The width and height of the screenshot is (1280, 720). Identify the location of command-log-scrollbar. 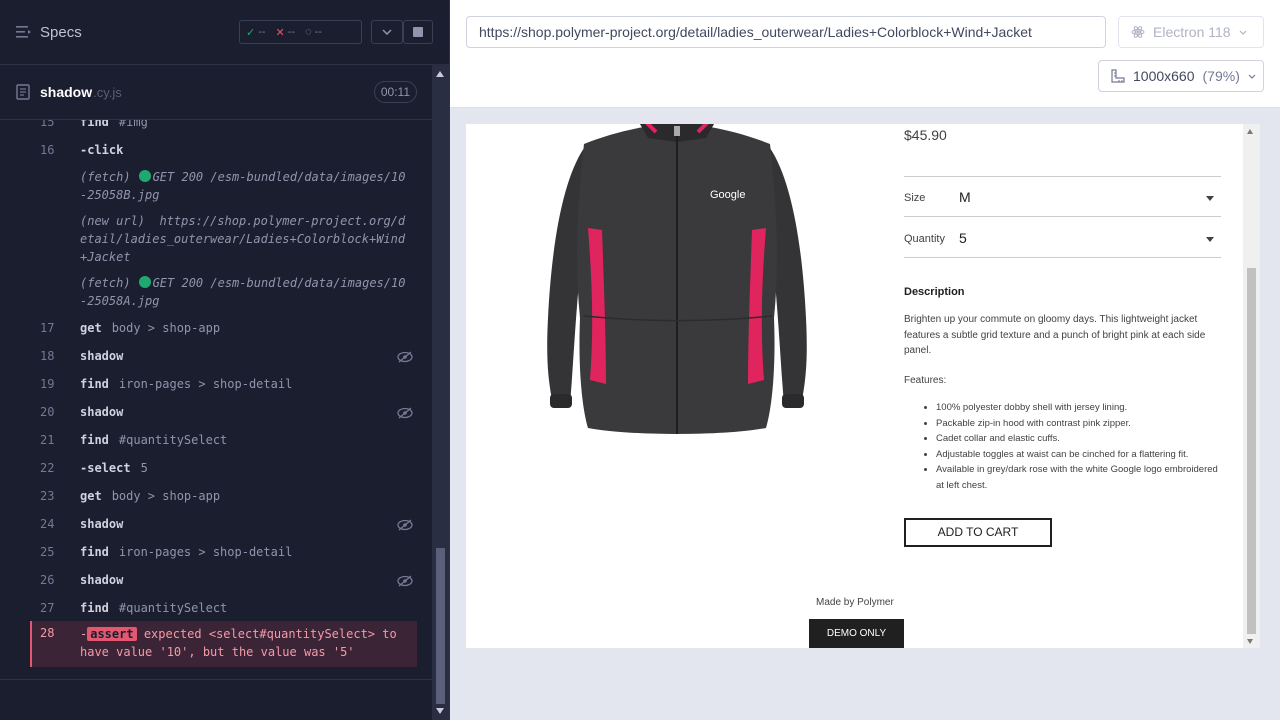
(440, 392).